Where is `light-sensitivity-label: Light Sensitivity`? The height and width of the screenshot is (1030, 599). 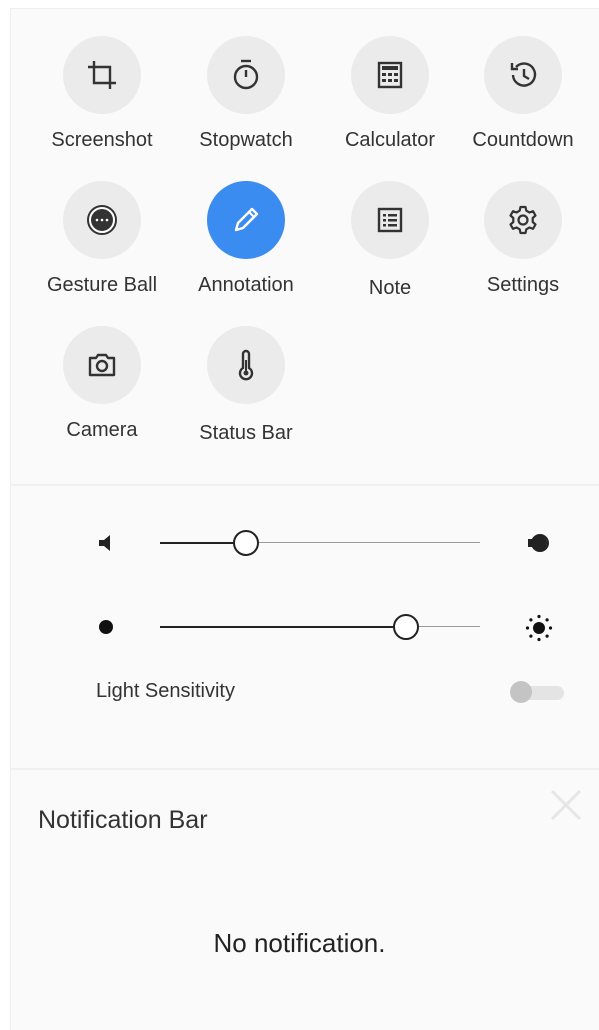 light-sensitivity-label: Light Sensitivity is located at coordinates (165, 691).